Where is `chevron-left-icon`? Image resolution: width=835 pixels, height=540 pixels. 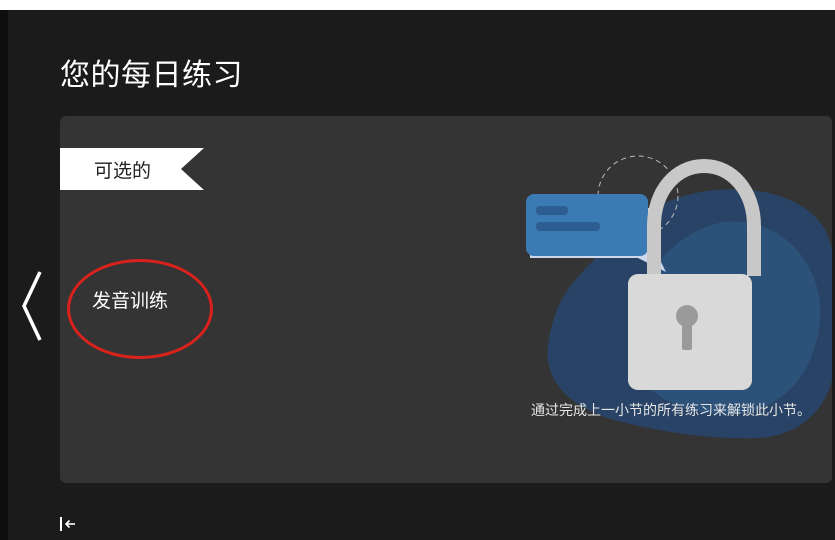
chevron-left-icon is located at coordinates (31, 306).